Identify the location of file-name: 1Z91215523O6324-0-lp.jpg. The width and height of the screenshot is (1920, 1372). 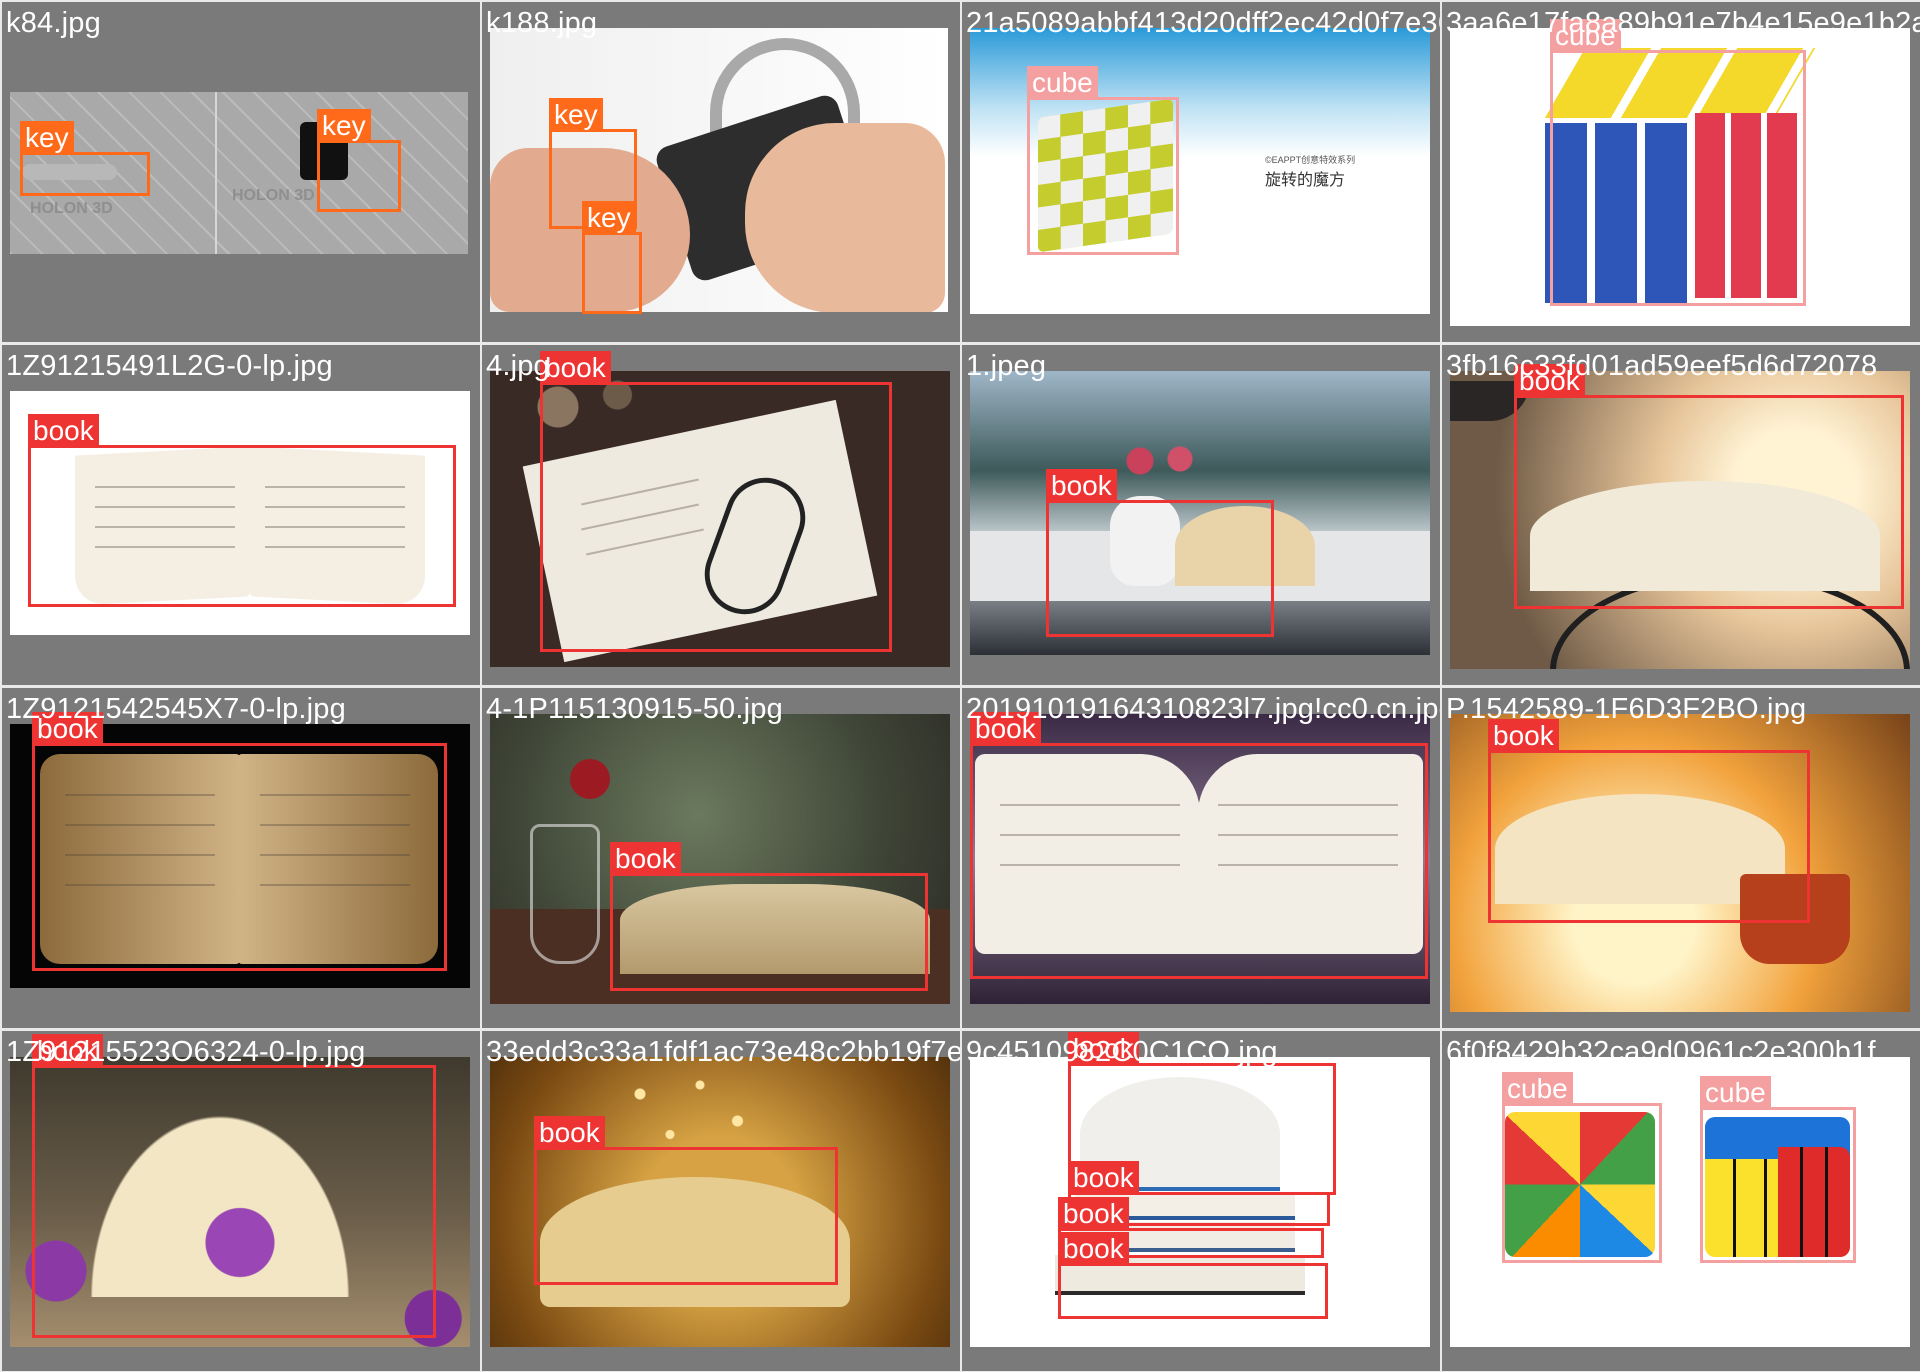
(186, 1052).